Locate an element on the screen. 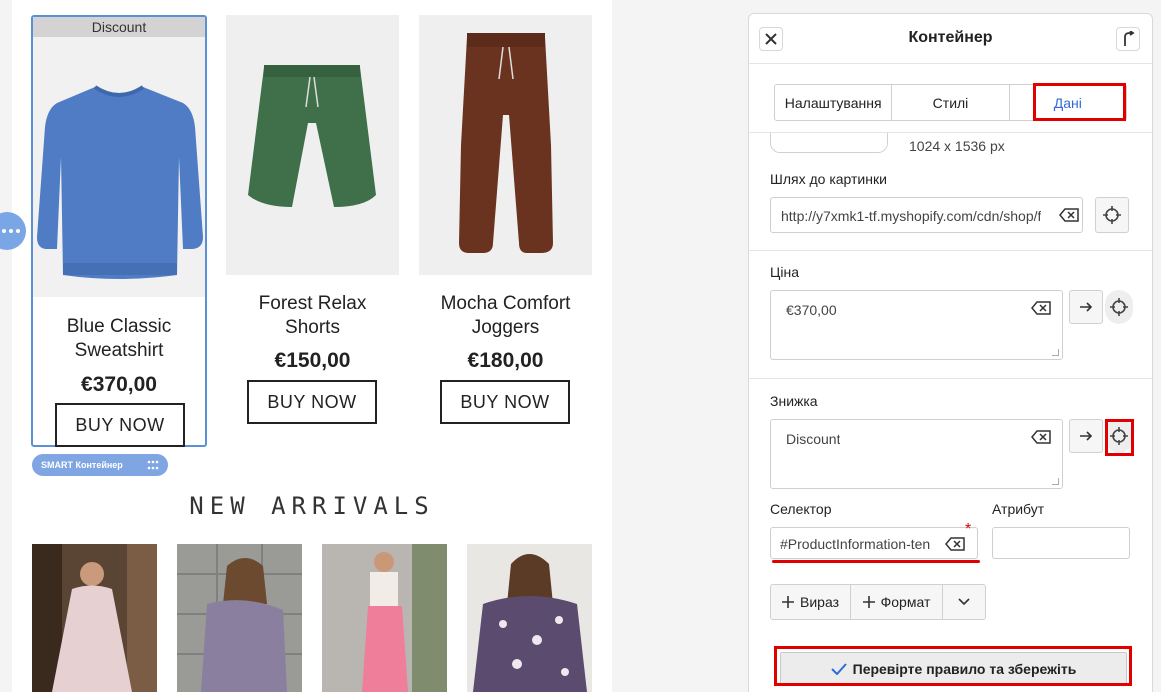 The width and height of the screenshot is (1161, 692). format-label: Формат is located at coordinates (905, 602).